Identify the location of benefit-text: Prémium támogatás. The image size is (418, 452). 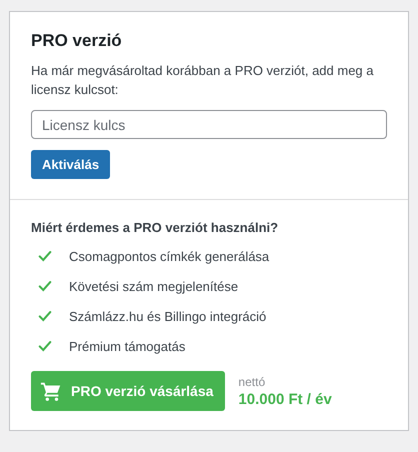
(127, 346).